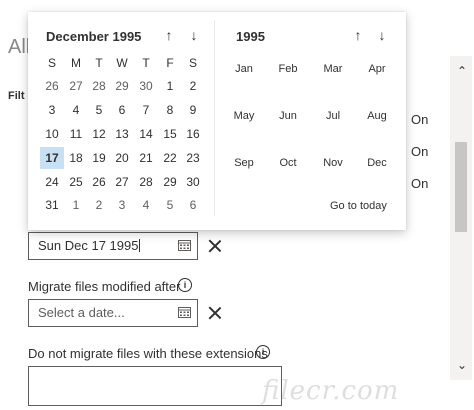 This screenshot has height=410, width=474. What do you see at coordinates (93, 36) in the screenshot?
I see `month-title: December 1995` at bounding box center [93, 36].